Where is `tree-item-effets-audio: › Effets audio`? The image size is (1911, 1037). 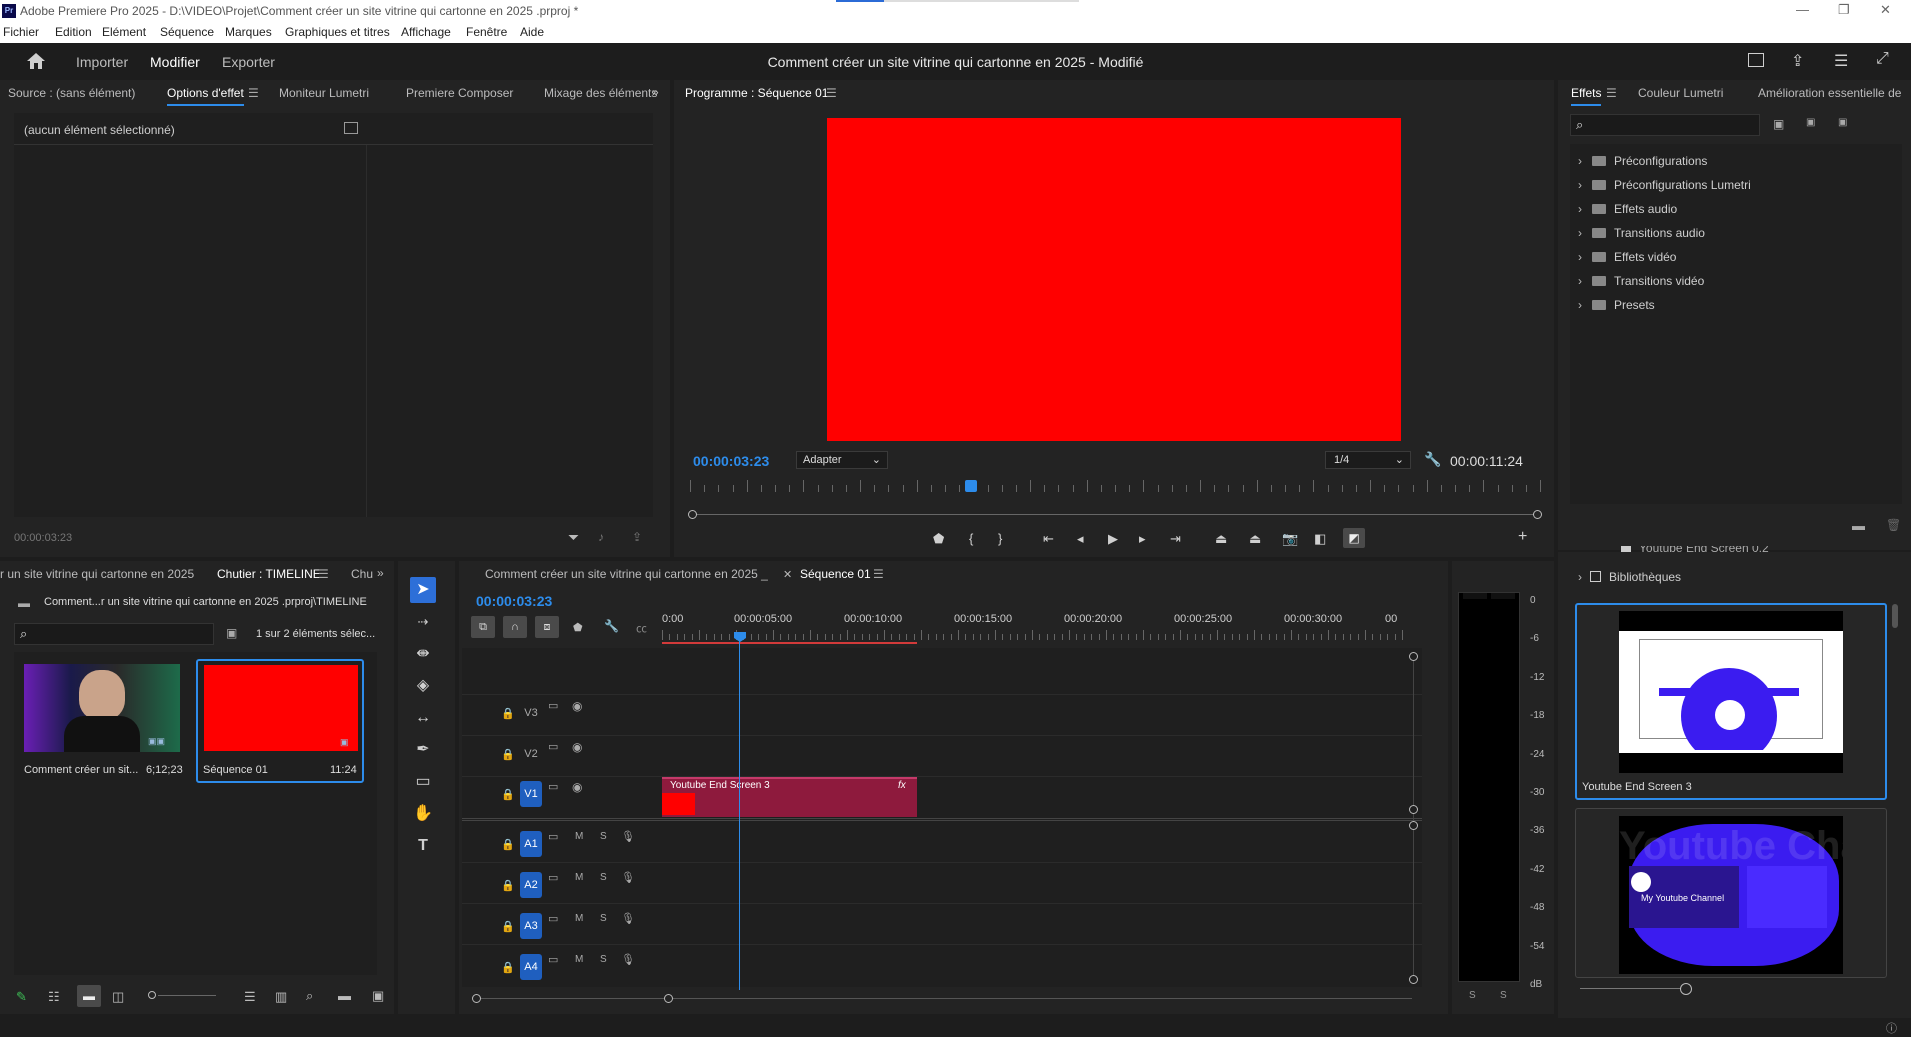
tree-item-effets-audio: › Effets audio is located at coordinates (1627, 209).